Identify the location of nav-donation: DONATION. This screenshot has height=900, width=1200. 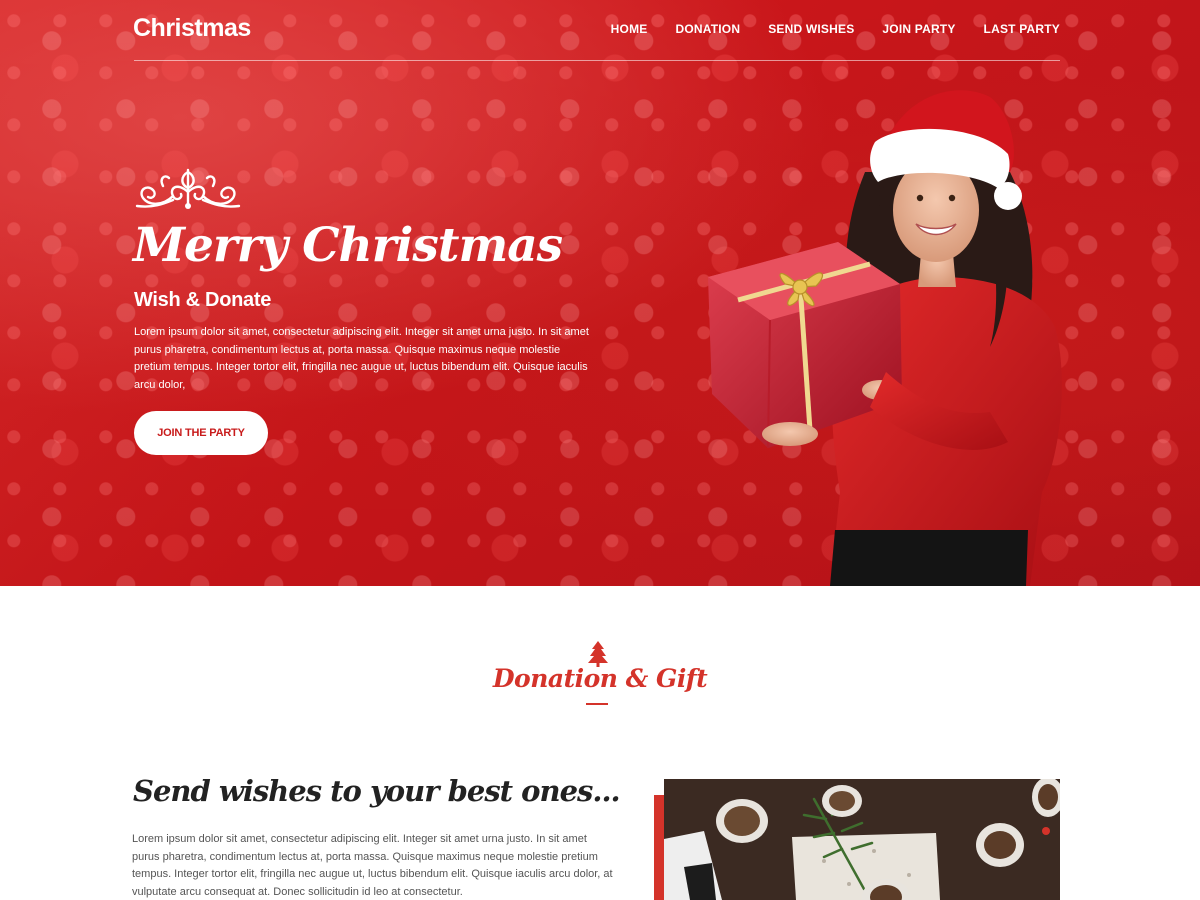
(707, 29).